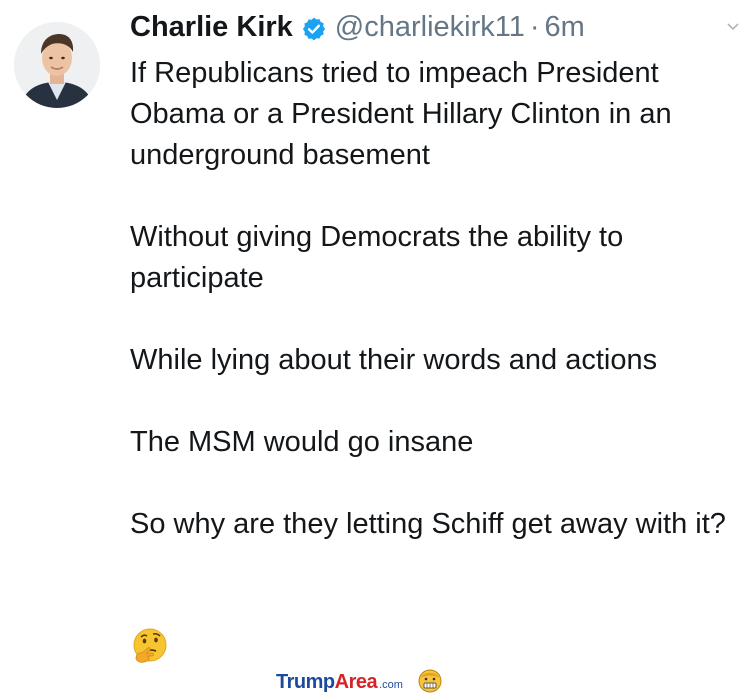 This screenshot has width=740, height=699. I want to click on avatar-photo, so click(57, 65).